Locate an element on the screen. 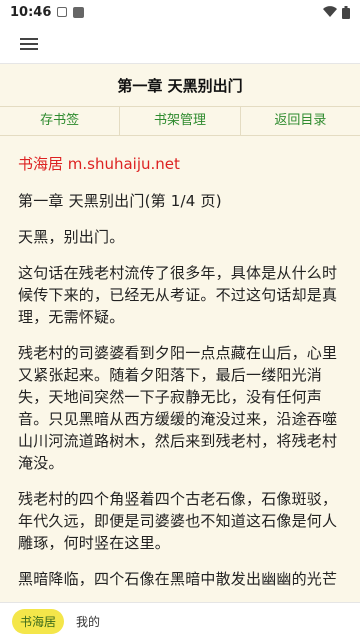  status-time: 10:46 is located at coordinates (31, 12).